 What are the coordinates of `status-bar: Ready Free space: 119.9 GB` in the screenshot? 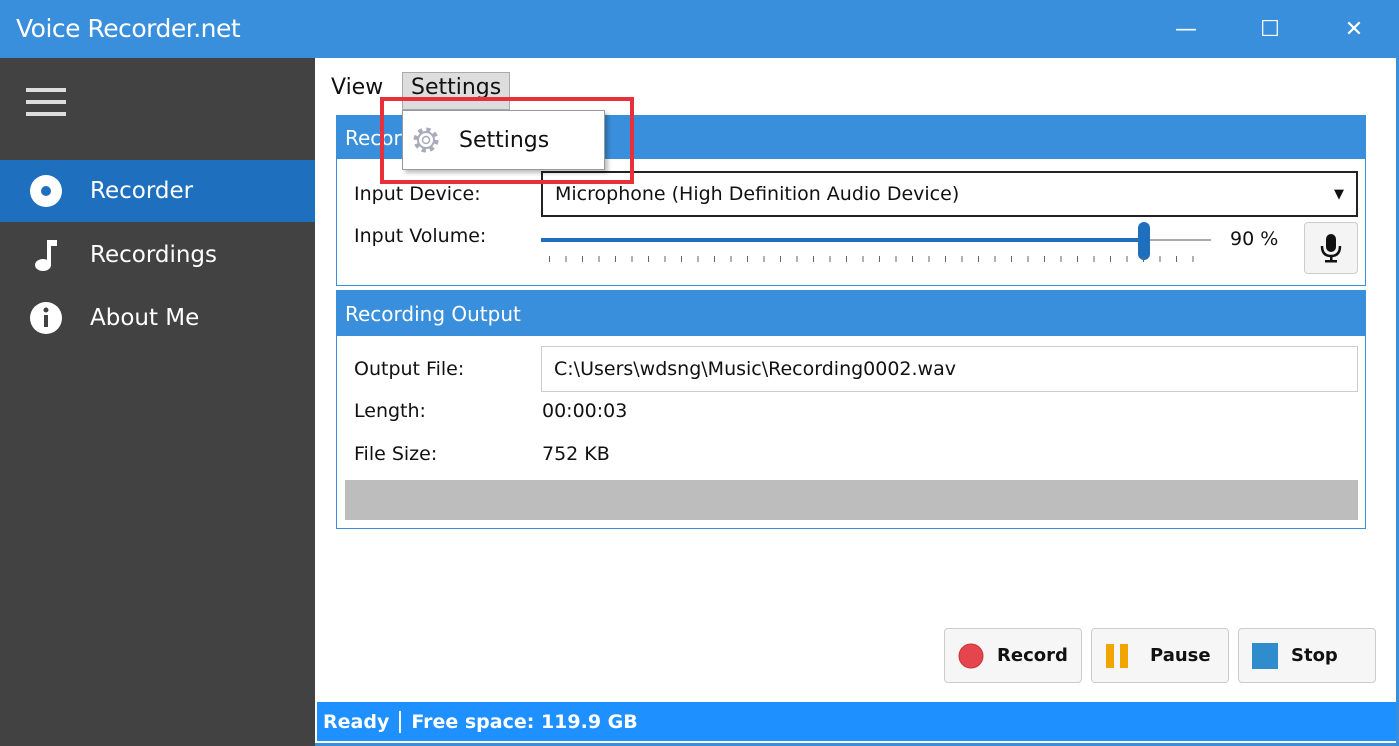 It's located at (856, 721).